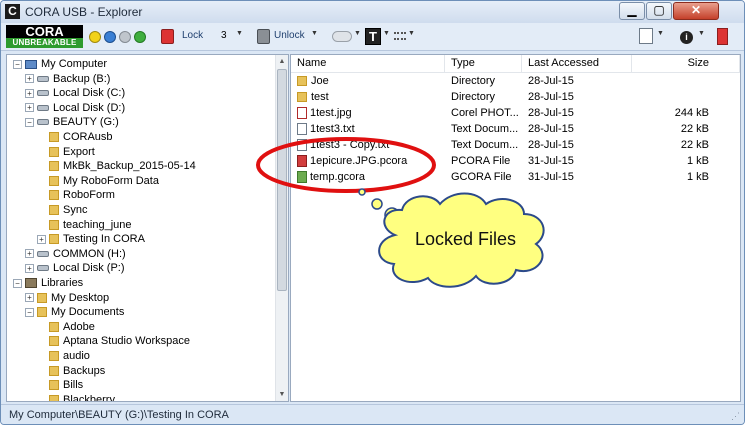  I want to click on info-icon: i, so click(686, 37).